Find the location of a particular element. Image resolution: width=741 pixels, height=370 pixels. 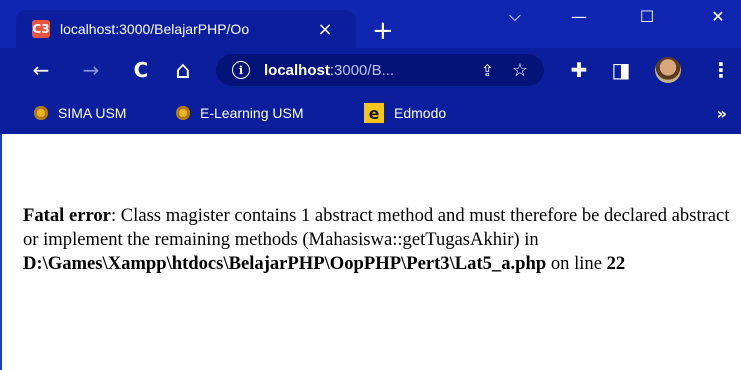

edmodo-icon: e is located at coordinates (374, 113).